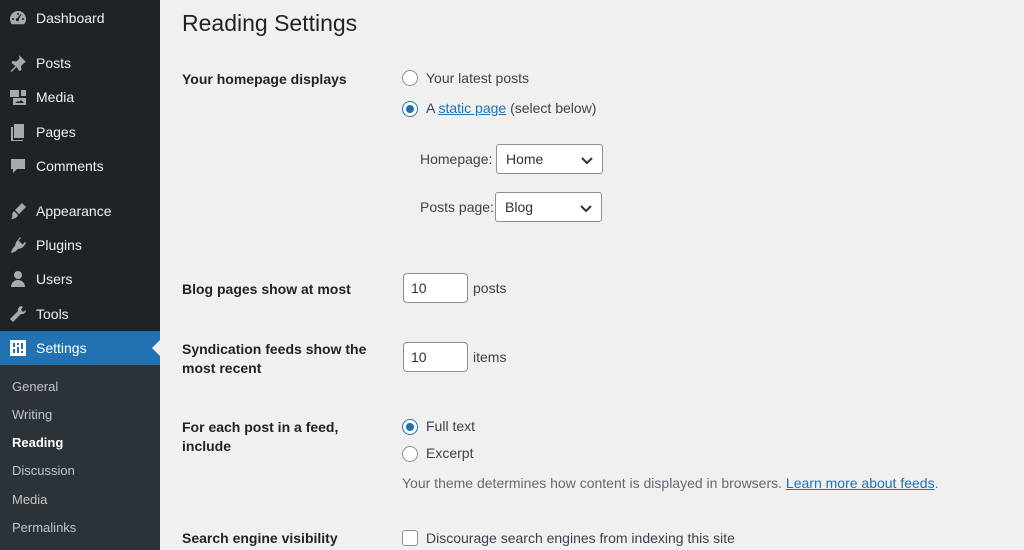 This screenshot has height=550, width=1024. I want to click on menu-item-media: Media, so click(80, 97).